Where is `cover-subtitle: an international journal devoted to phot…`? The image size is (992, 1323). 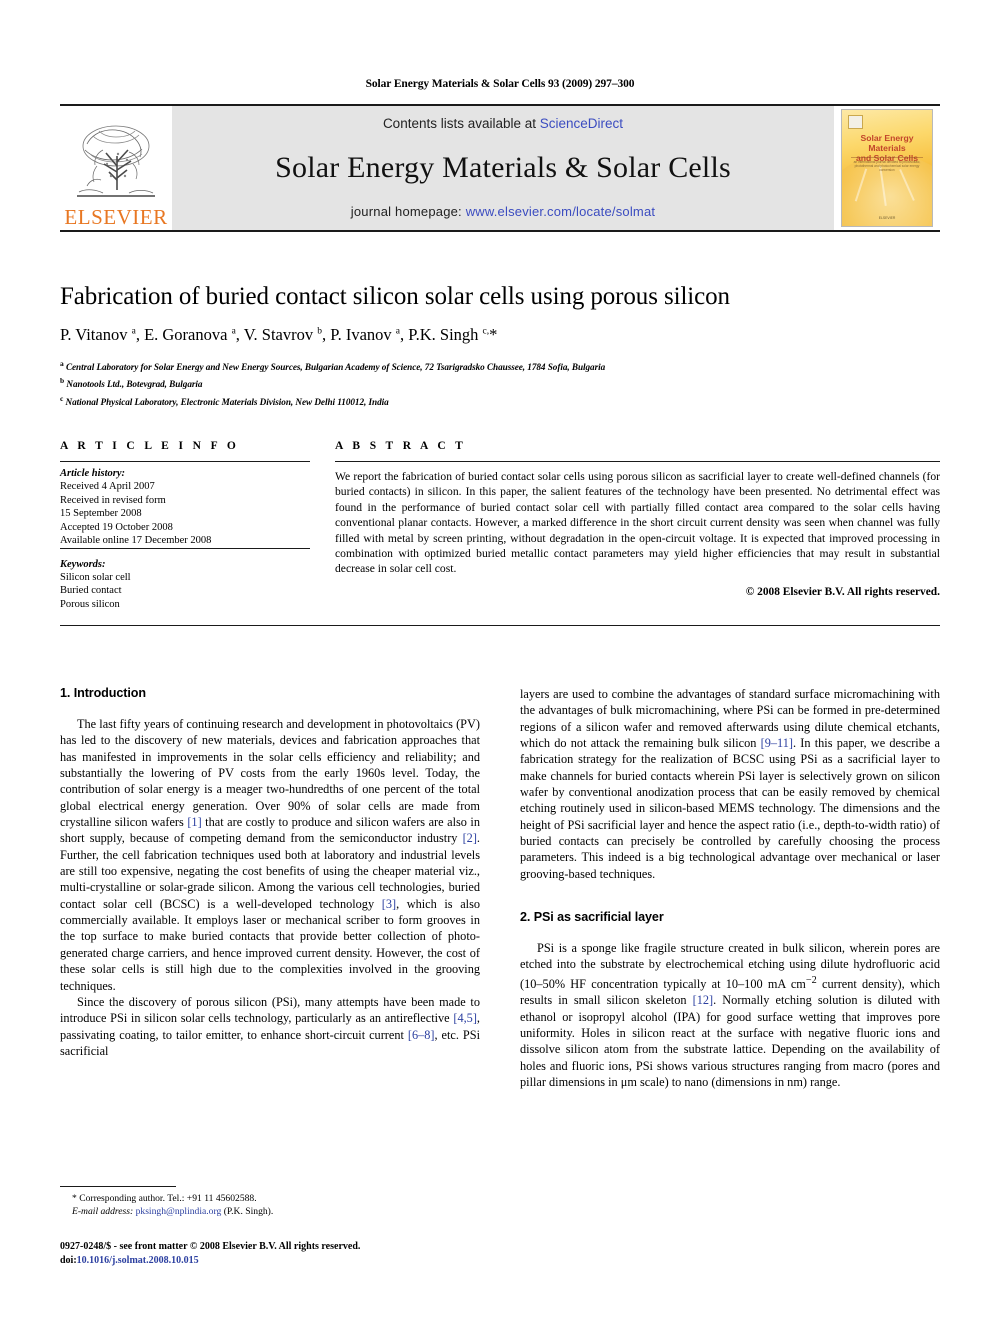 cover-subtitle: an international journal devoted to phot… is located at coordinates (887, 166).